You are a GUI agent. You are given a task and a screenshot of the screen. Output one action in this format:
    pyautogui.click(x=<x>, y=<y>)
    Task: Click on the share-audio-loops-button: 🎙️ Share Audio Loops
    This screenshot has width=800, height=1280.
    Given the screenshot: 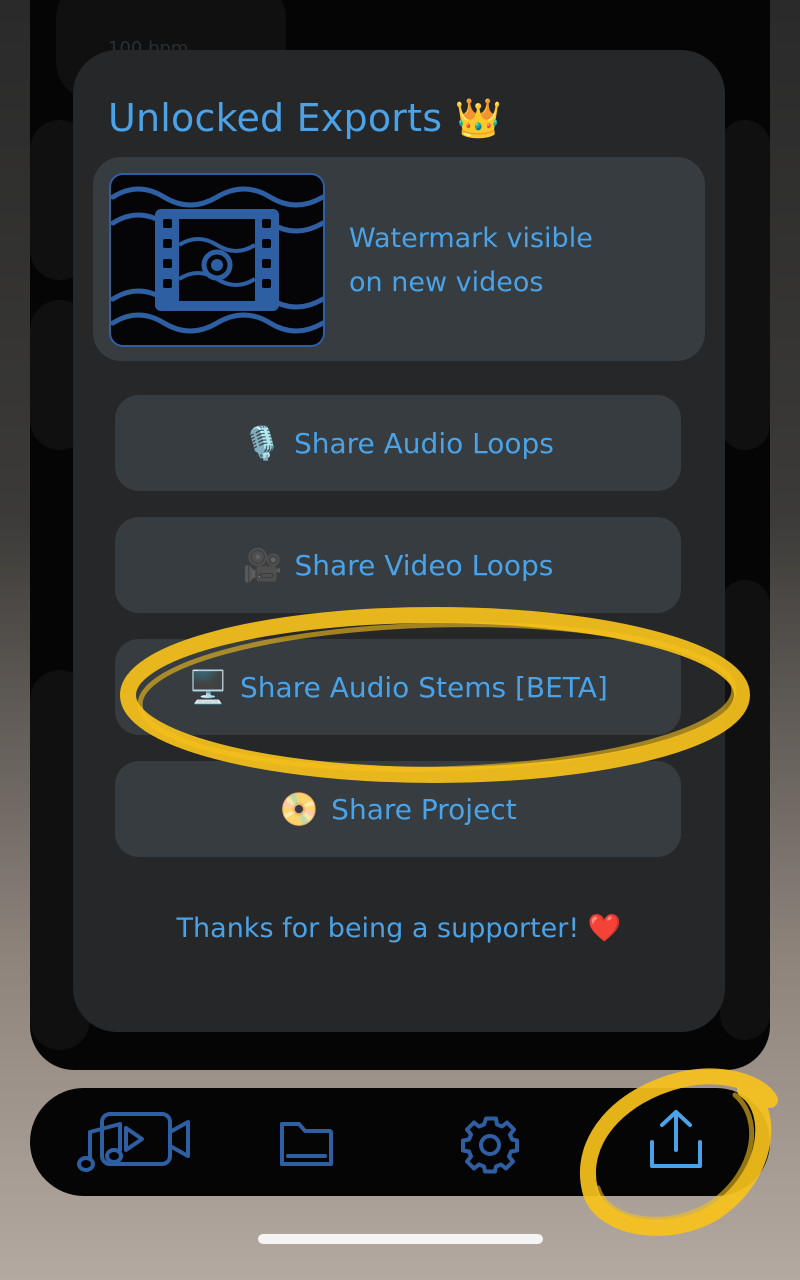 What is the action you would take?
    pyautogui.click(x=398, y=443)
    